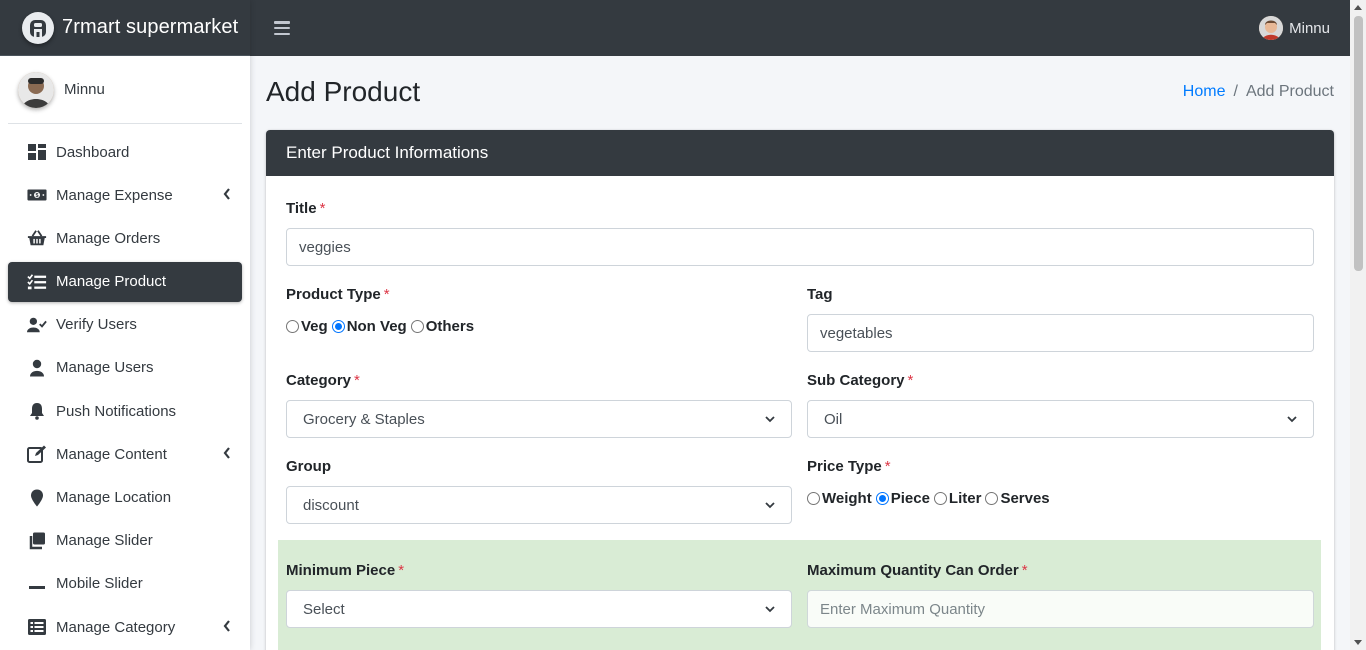 The image size is (1366, 650). I want to click on user-icon, so click(37, 368).